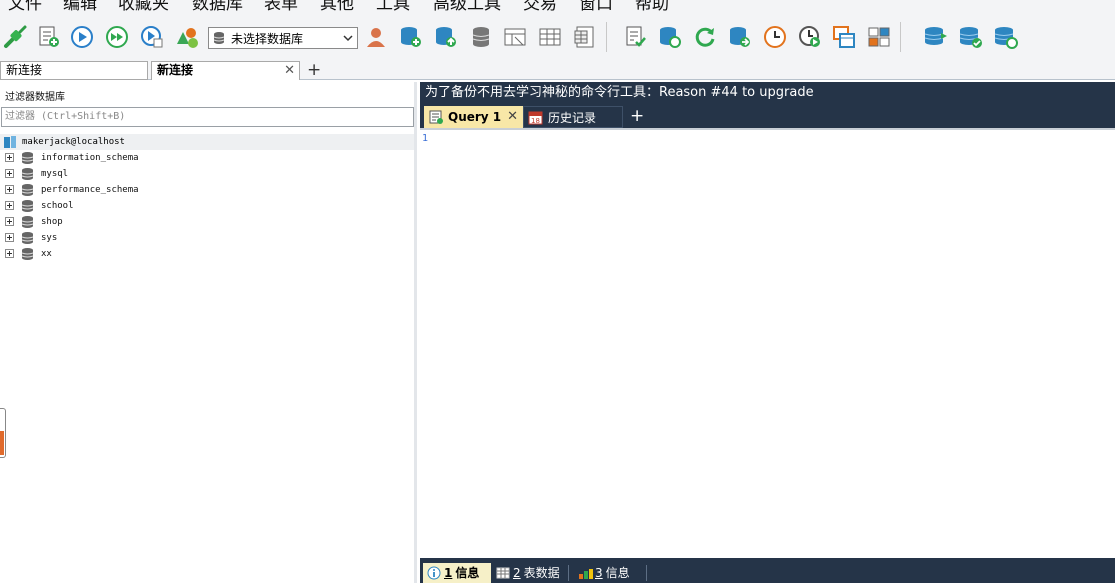 The image size is (1115, 583). What do you see at coordinates (775, 37) in the screenshot?
I see `schedule-icon` at bounding box center [775, 37].